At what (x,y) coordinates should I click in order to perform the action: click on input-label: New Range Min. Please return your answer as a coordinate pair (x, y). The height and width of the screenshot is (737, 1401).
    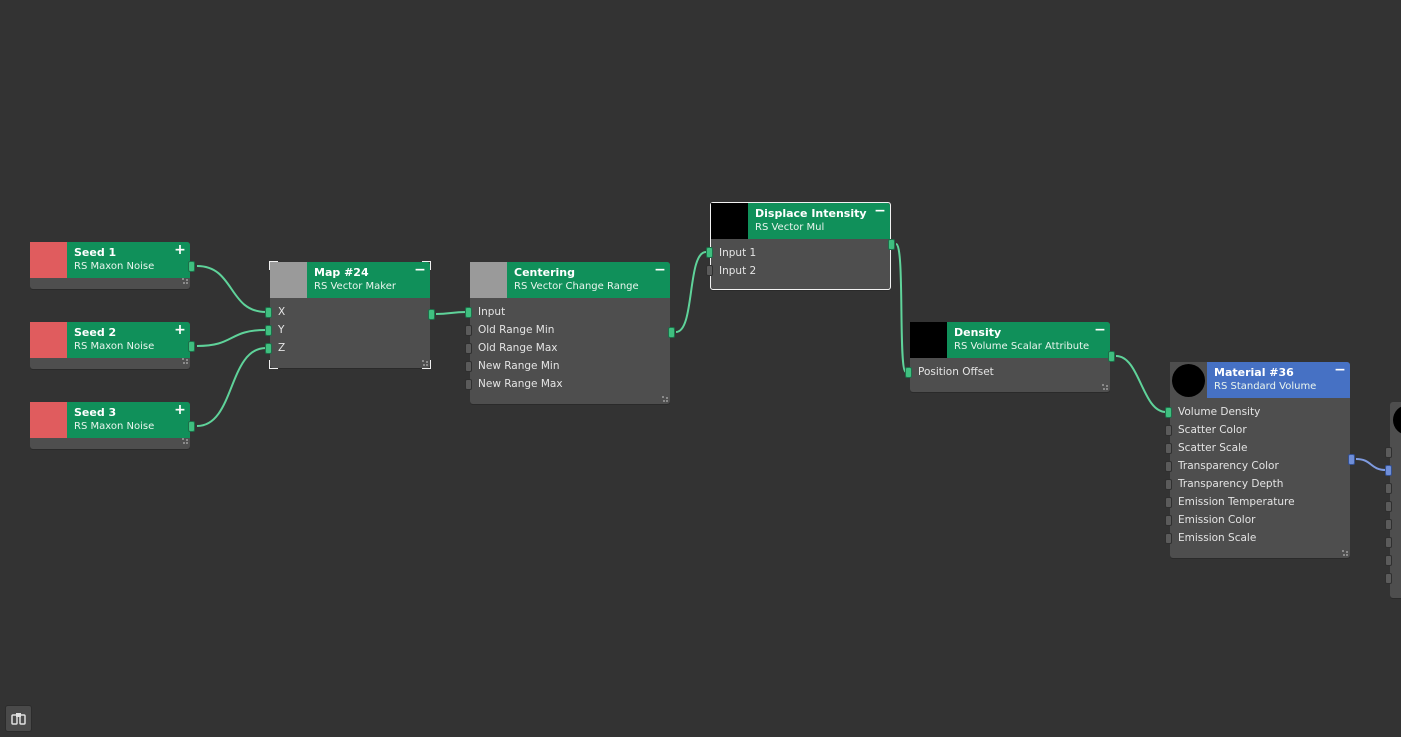
    Looking at the image, I should click on (519, 366).